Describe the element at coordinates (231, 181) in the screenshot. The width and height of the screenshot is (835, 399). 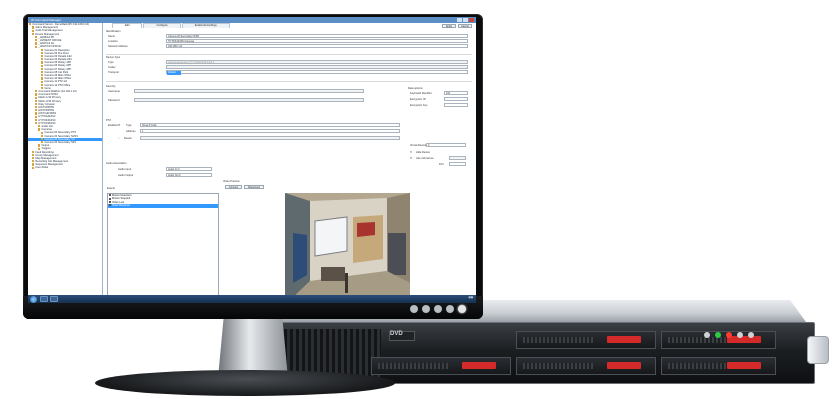
I see `video-preview-heading: Video Preview` at that location.